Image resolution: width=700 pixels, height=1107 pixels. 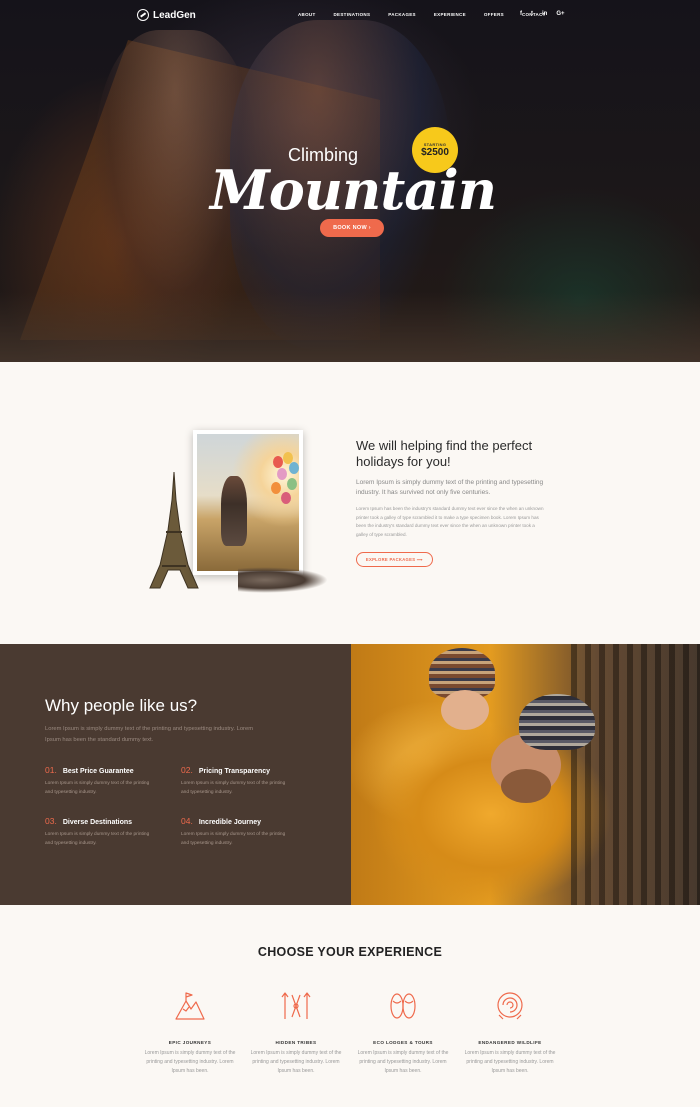 I want to click on facebook-icon: f, so click(x=521, y=14).